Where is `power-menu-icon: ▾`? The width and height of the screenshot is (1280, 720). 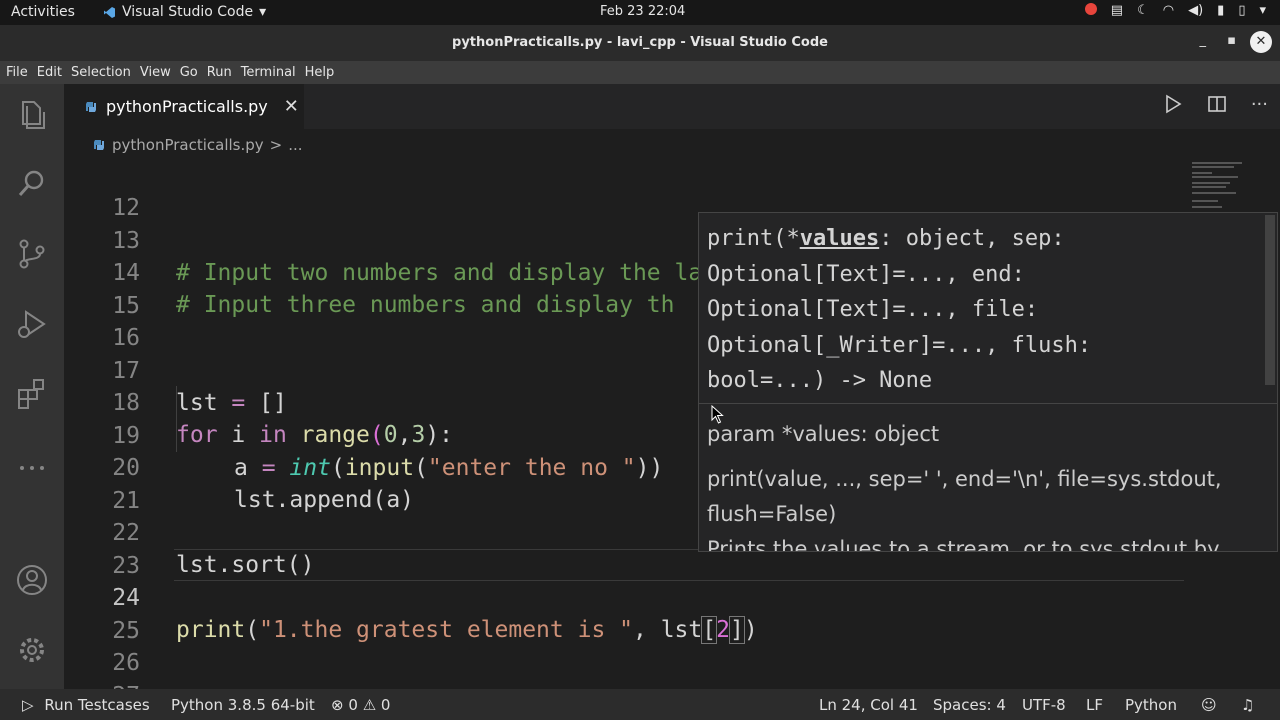
power-menu-icon: ▾ is located at coordinates (1262, 10).